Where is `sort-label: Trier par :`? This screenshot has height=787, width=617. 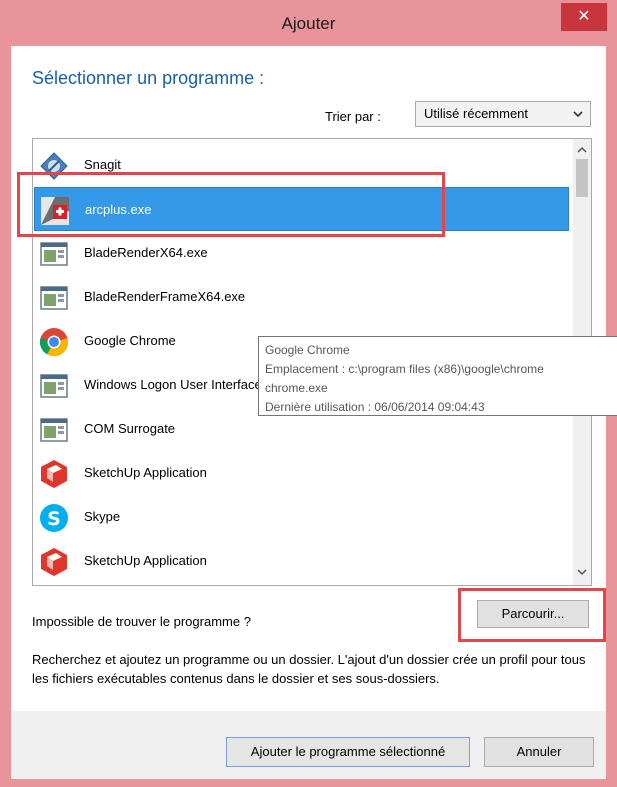 sort-label: Trier par : is located at coordinates (353, 116).